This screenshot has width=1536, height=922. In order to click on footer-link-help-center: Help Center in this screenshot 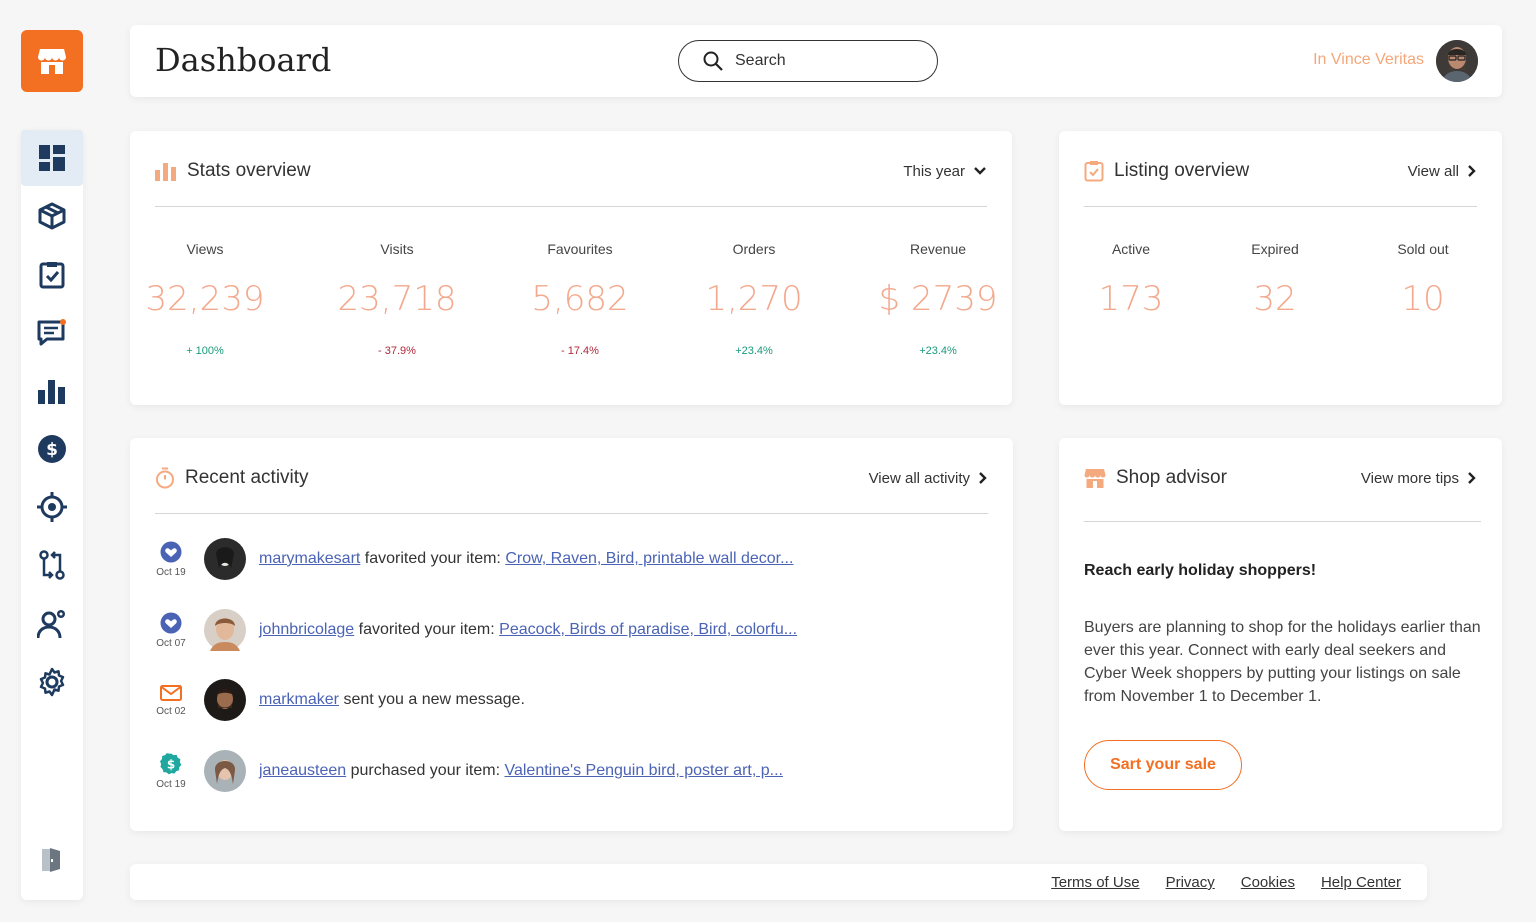, I will do `click(1361, 882)`.